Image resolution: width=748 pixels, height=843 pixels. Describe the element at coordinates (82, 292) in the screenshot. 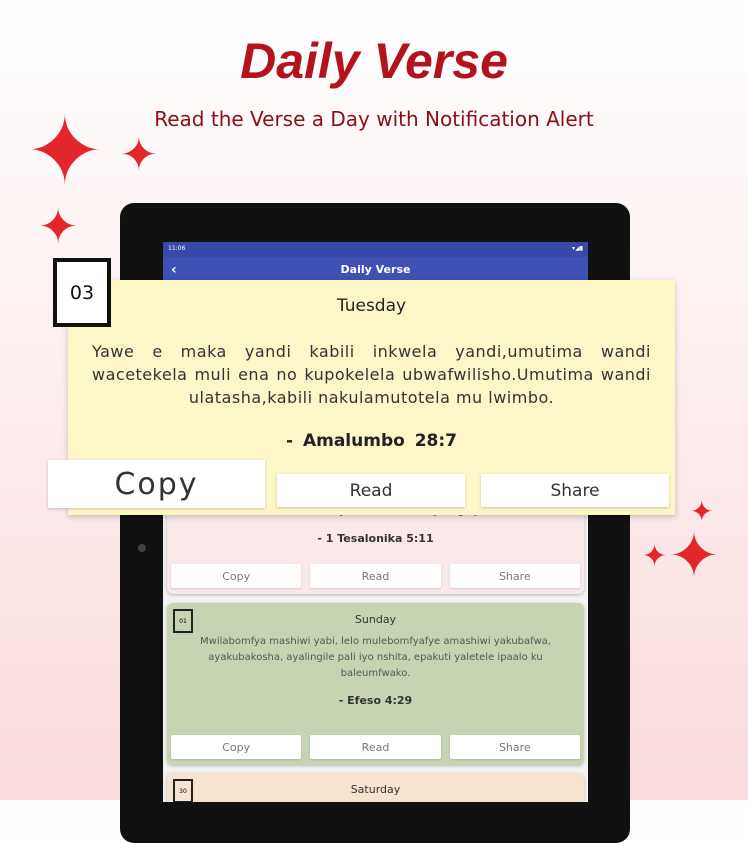

I see `date-badge: 03` at that location.